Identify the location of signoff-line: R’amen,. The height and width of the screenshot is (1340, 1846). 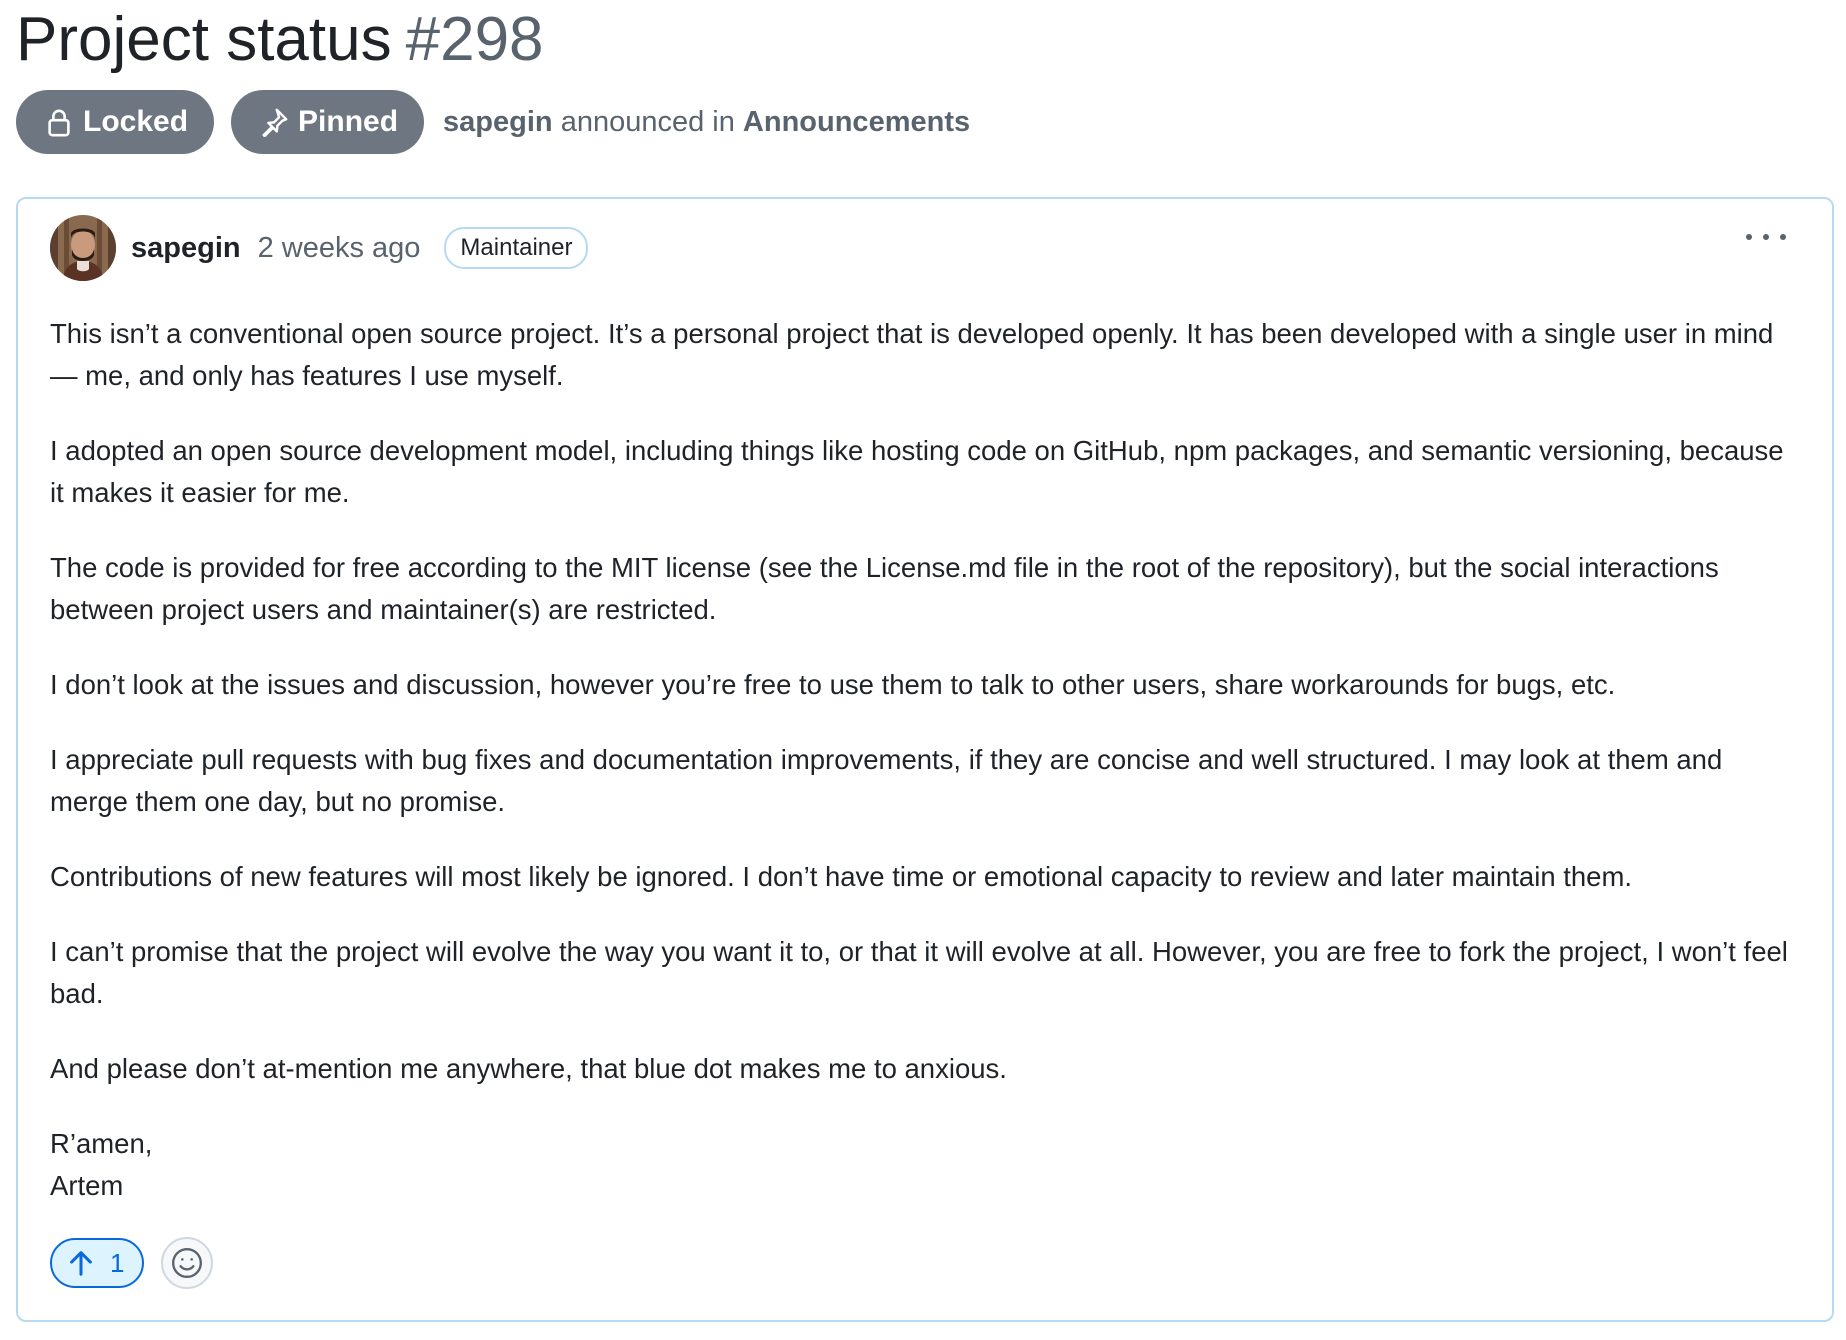
(101, 1143).